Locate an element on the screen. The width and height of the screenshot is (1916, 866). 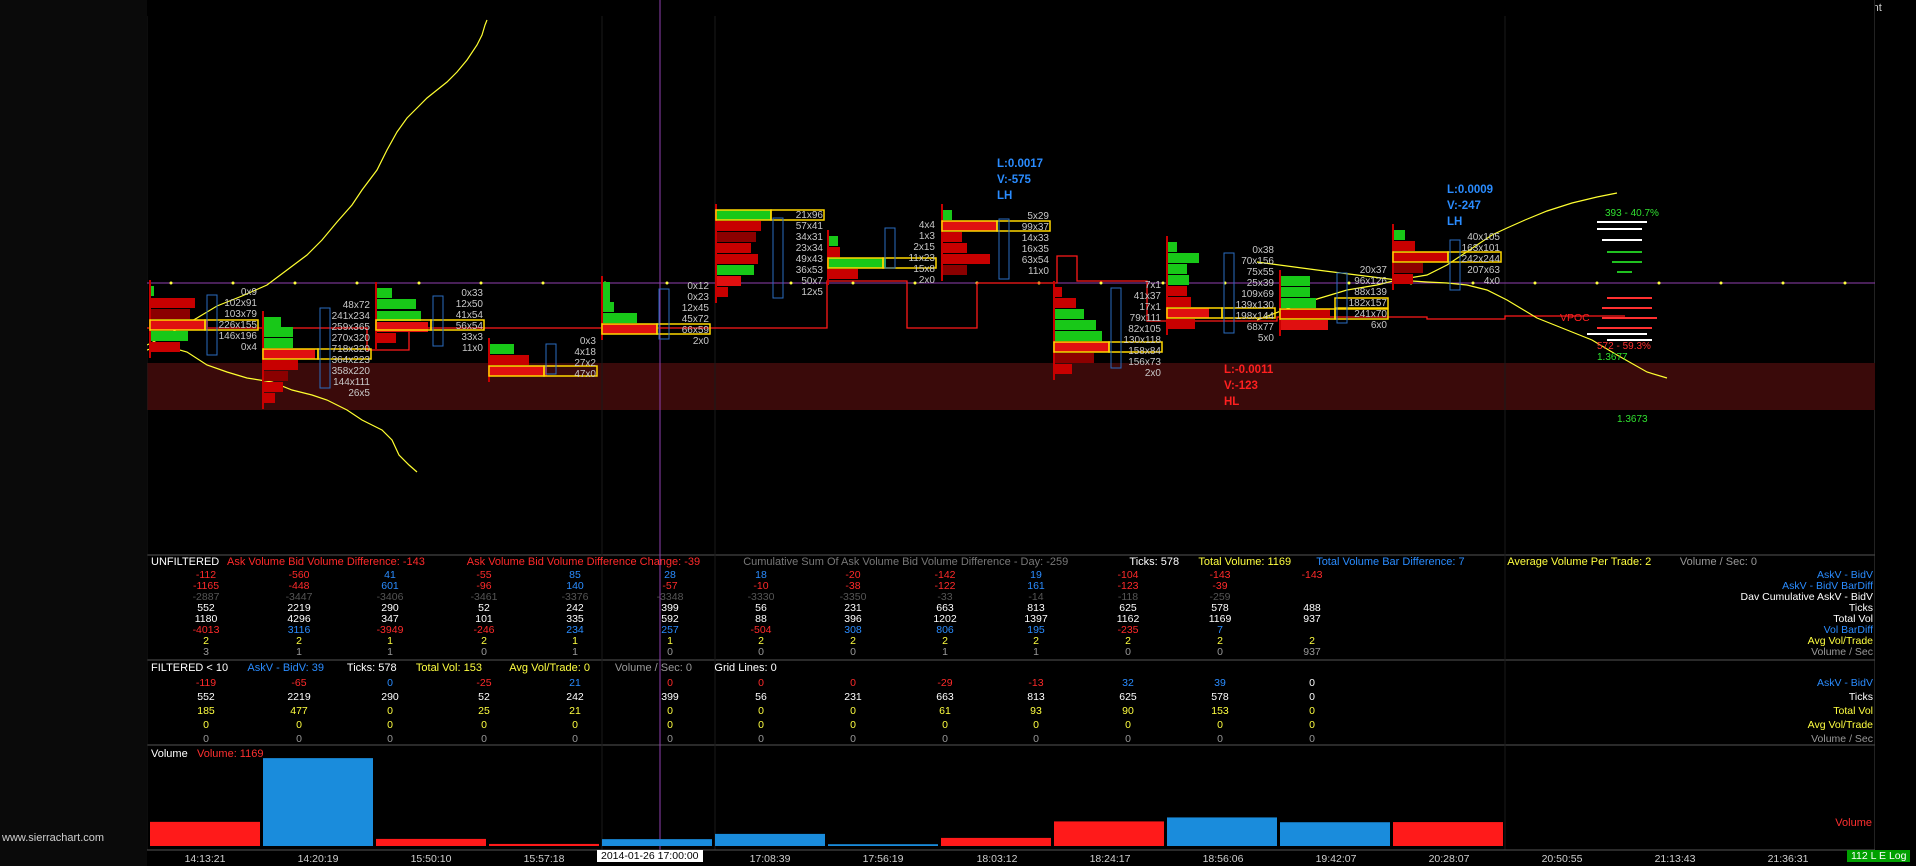
footprint-label: 0x9 is located at coordinates (249, 292).